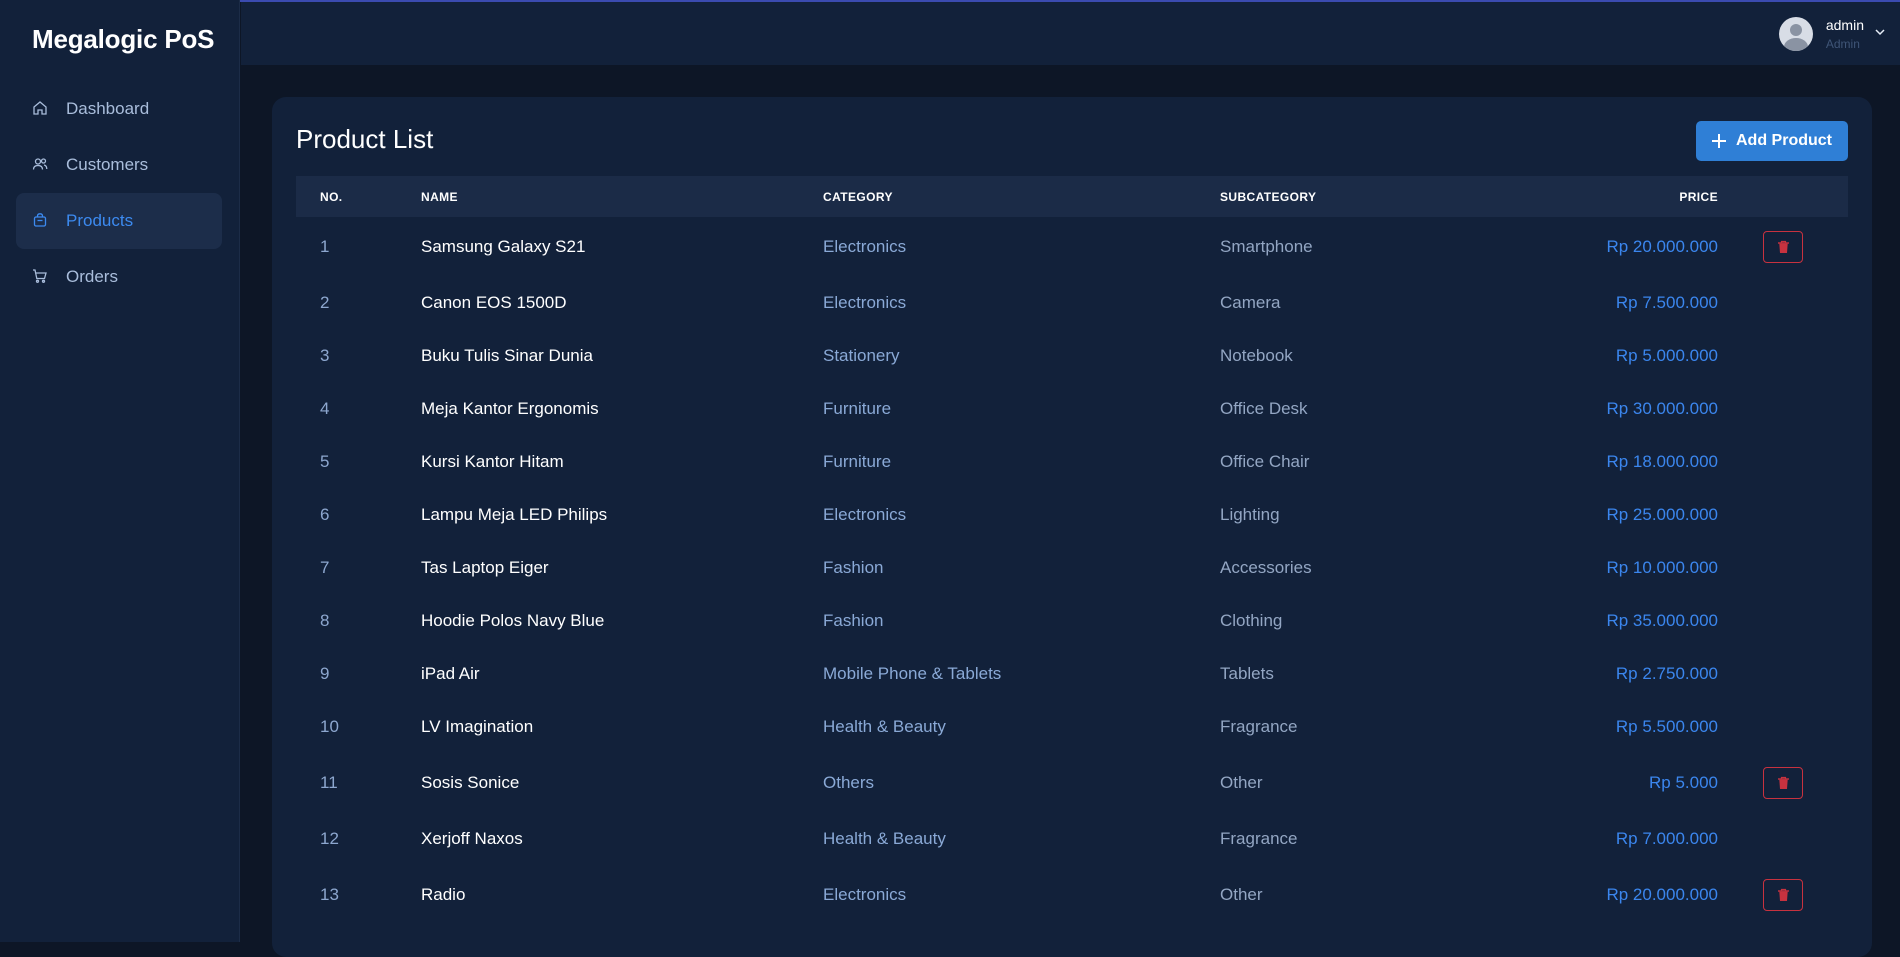 This screenshot has width=1900, height=957. Describe the element at coordinates (325, 302) in the screenshot. I see `cell-no: 2` at that location.